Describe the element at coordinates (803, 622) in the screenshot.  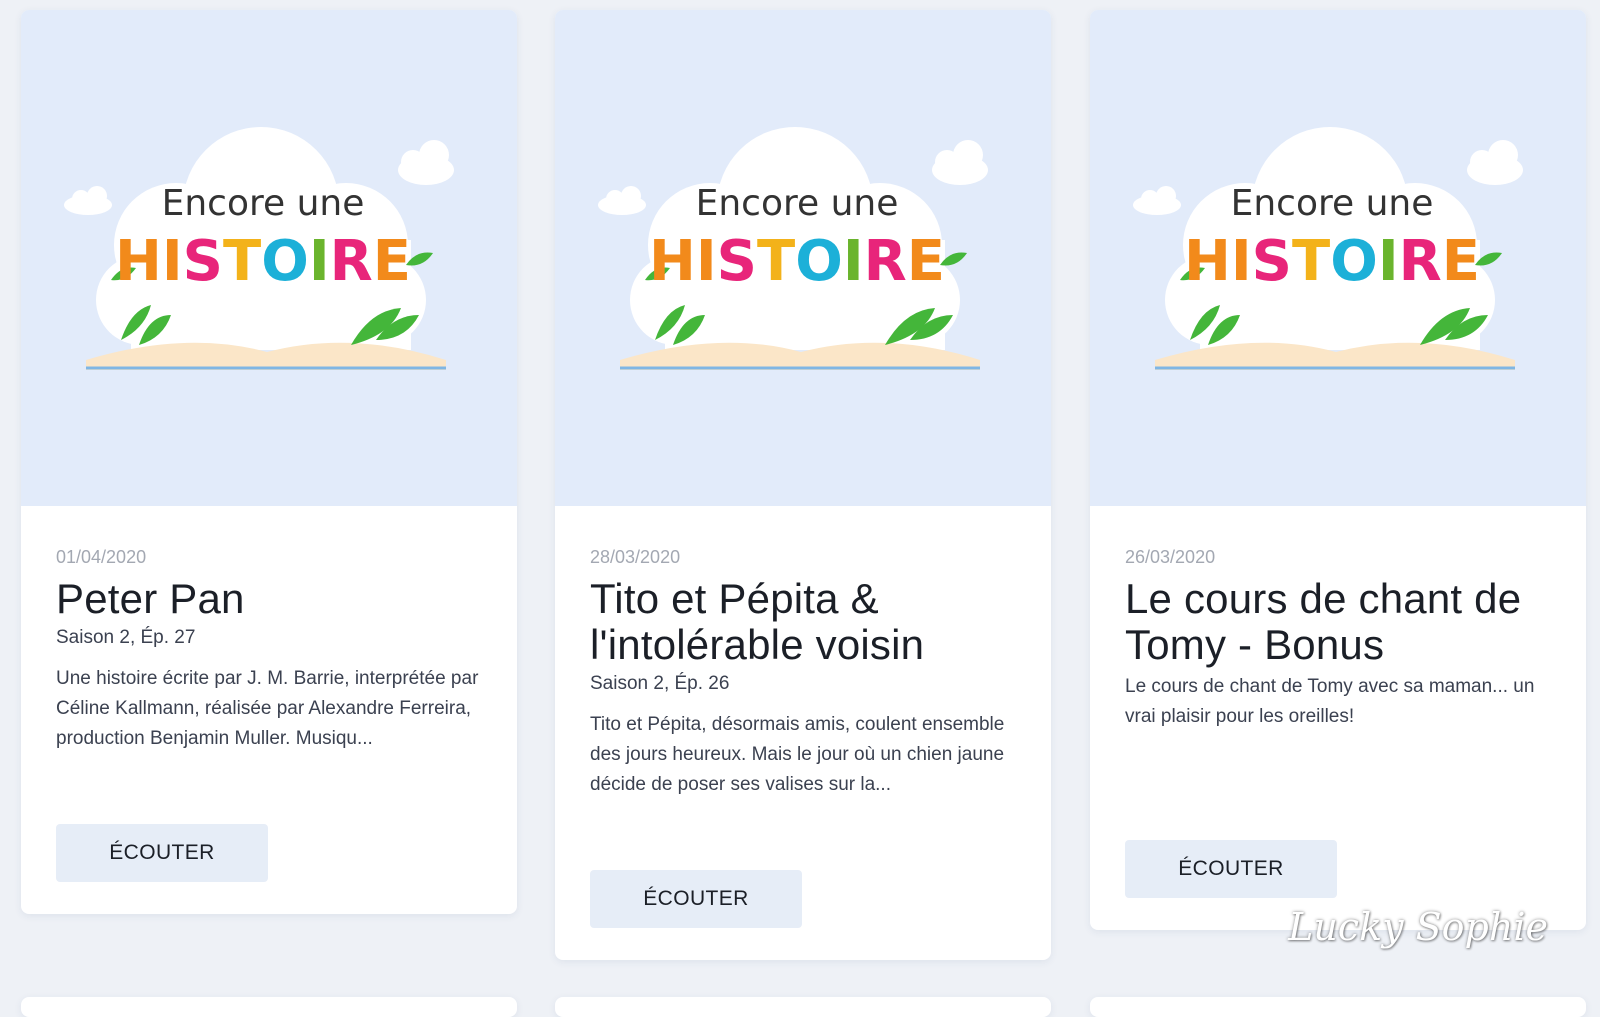
I see `episode-title: Tito et Pépita & l'intolérable voisin` at that location.